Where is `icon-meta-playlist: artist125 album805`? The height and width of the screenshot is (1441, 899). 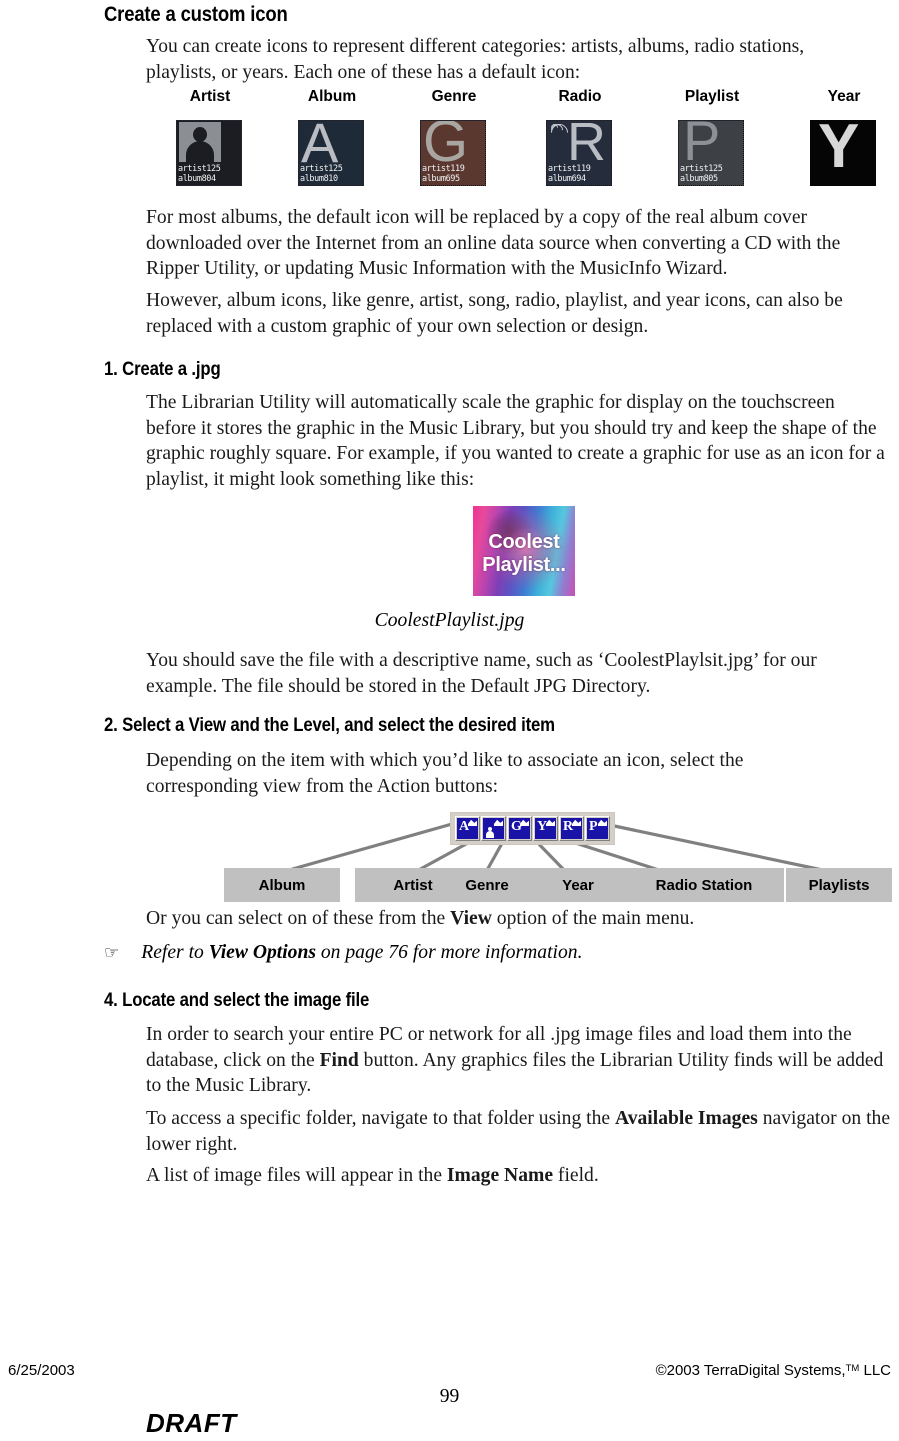
icon-meta-playlist: artist125 album805 is located at coordinates (701, 174).